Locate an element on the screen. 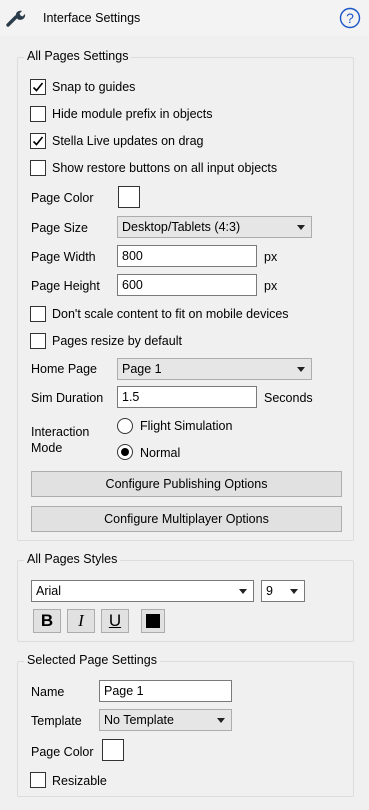  interaction-mode-label-line2: Mode is located at coordinates (47, 448).